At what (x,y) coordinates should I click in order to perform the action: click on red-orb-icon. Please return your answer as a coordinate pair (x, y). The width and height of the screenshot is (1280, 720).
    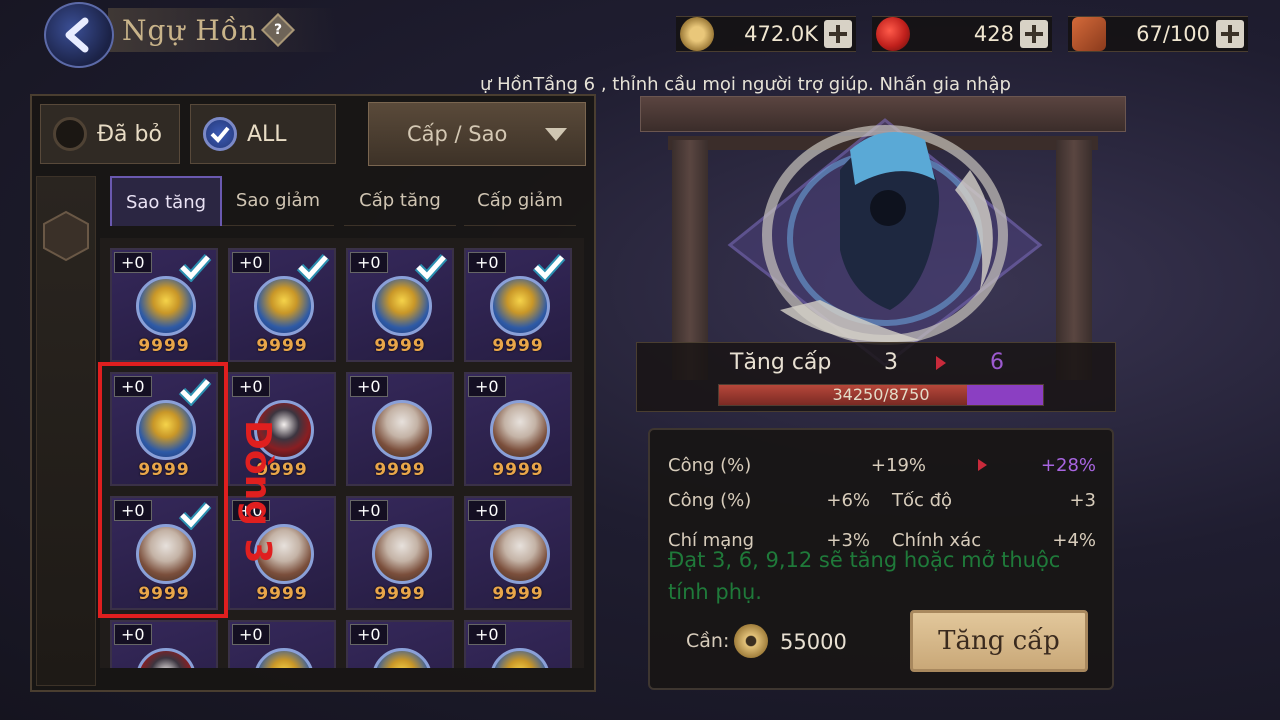
    Looking at the image, I should click on (893, 34).